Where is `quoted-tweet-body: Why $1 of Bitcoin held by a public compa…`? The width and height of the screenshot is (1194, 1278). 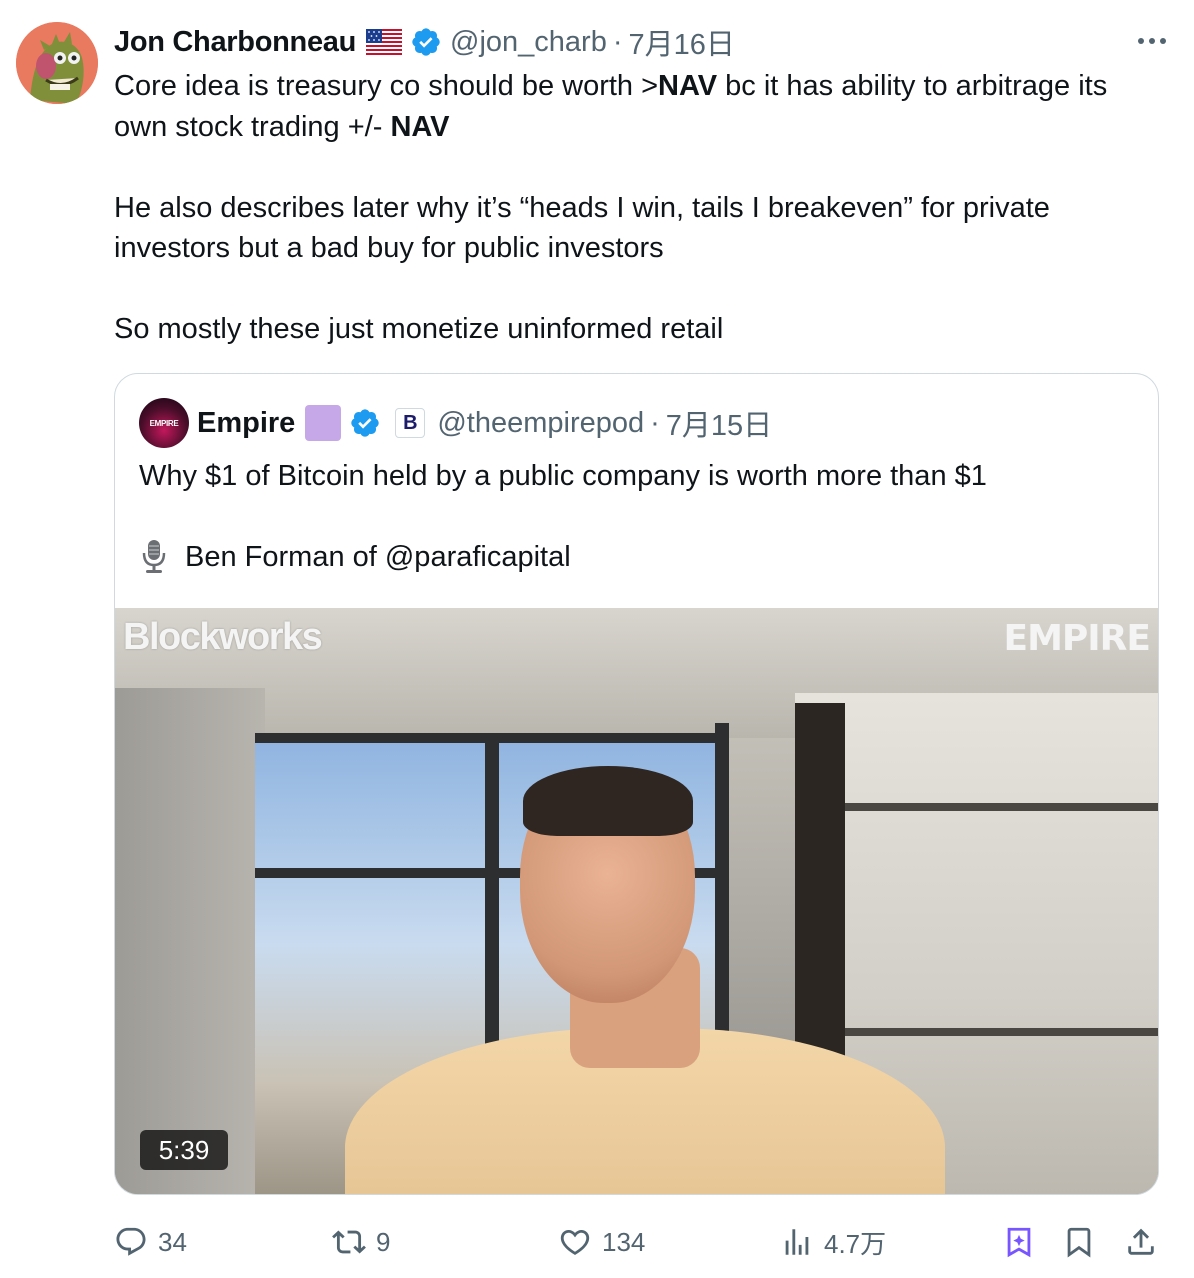
quoted-tweet-body: Why $1 of Bitcoin held by a public compa… is located at coordinates (639, 517).